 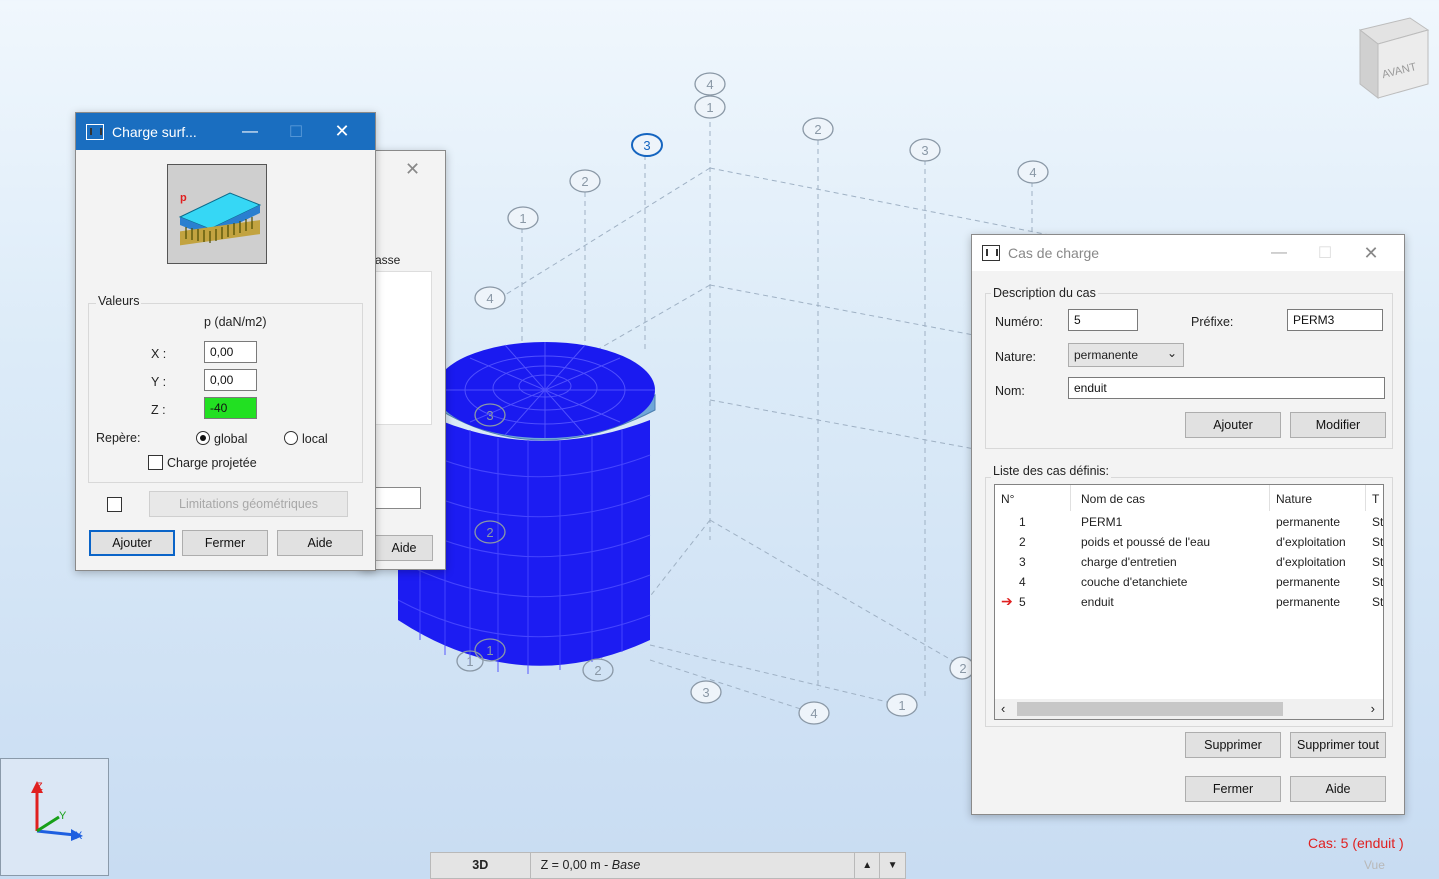 What do you see at coordinates (155, 462) in the screenshot?
I see `charge-projetee-checkbox` at bounding box center [155, 462].